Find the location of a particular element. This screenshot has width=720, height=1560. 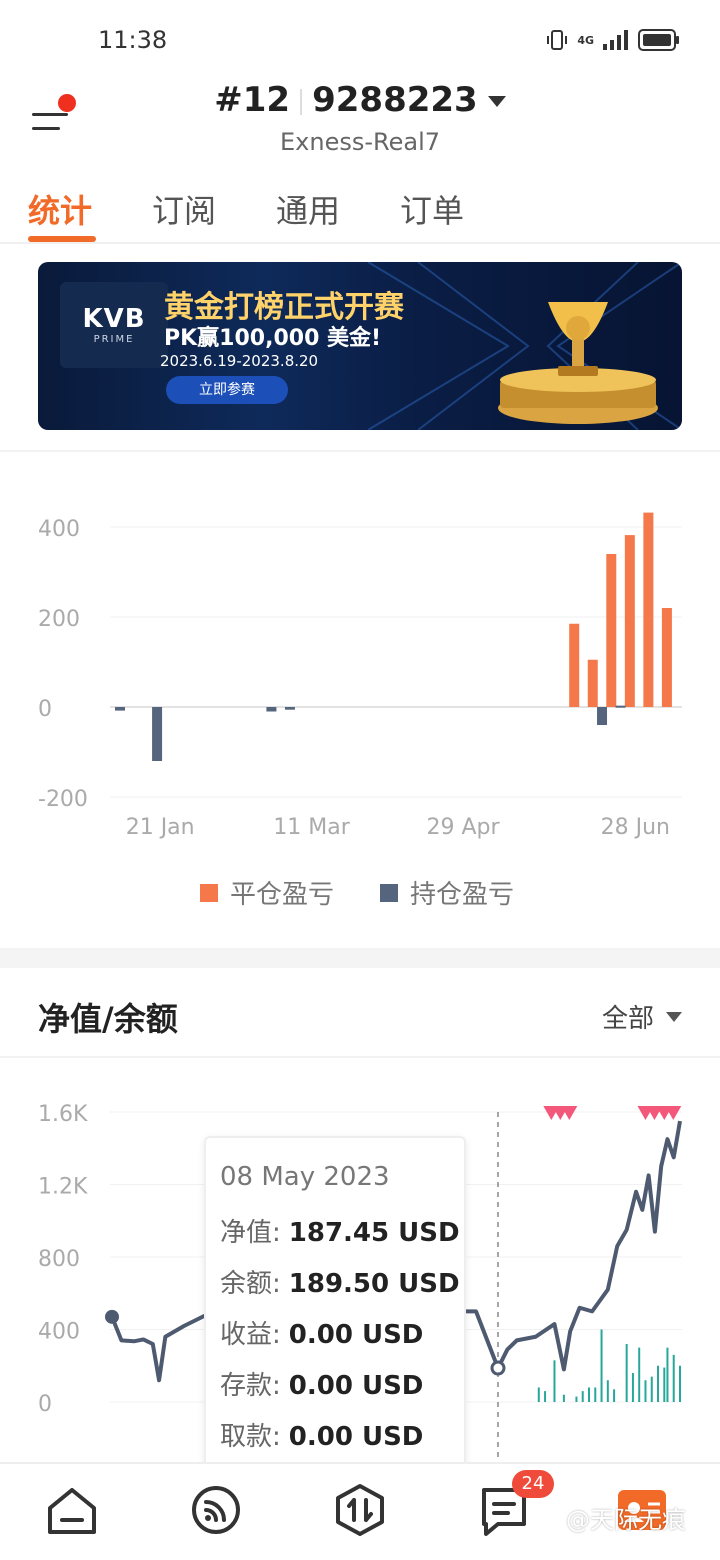

section-divider is located at coordinates (360, 958).